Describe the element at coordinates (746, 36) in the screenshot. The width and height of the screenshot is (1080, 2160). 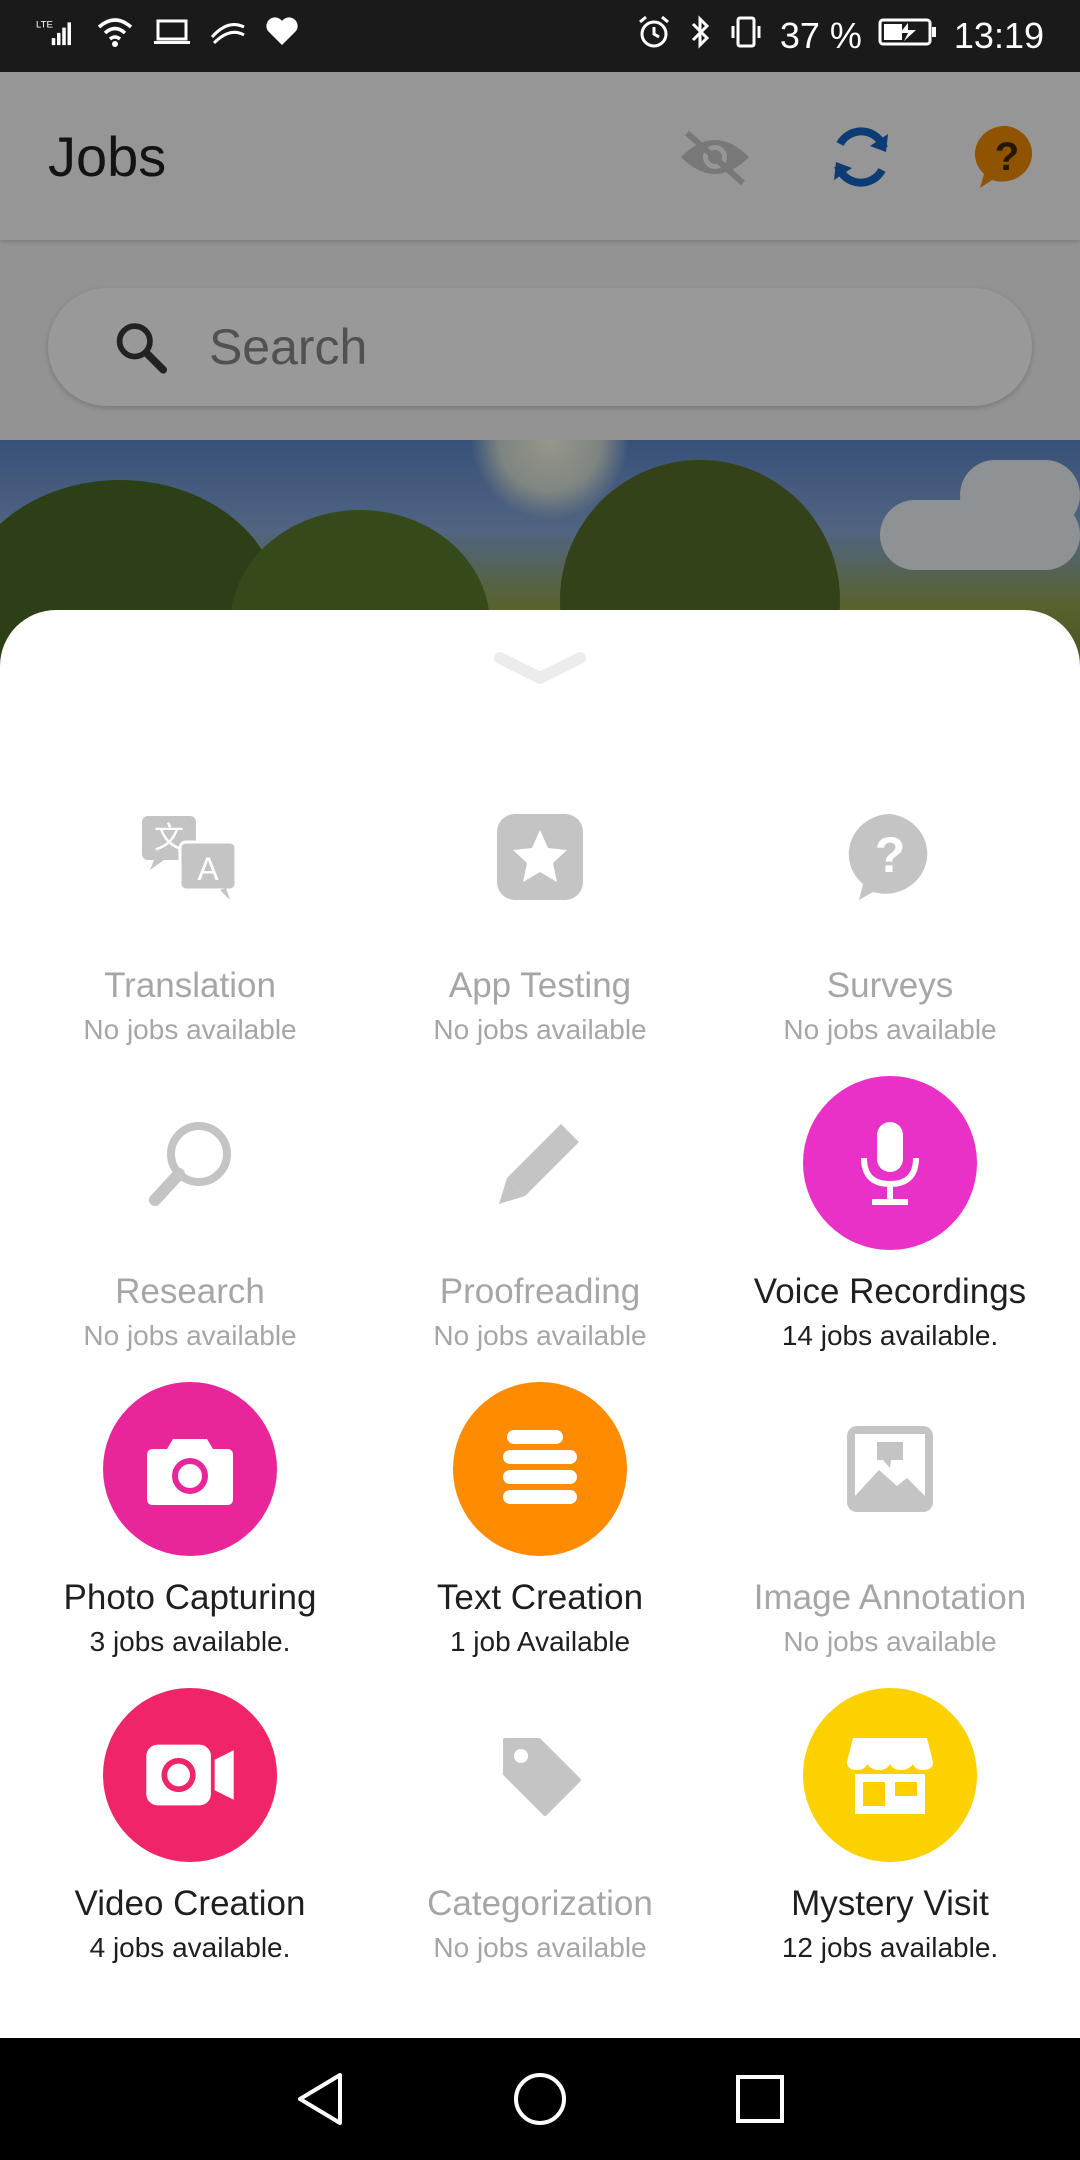
I see `vibrate-icon` at that location.